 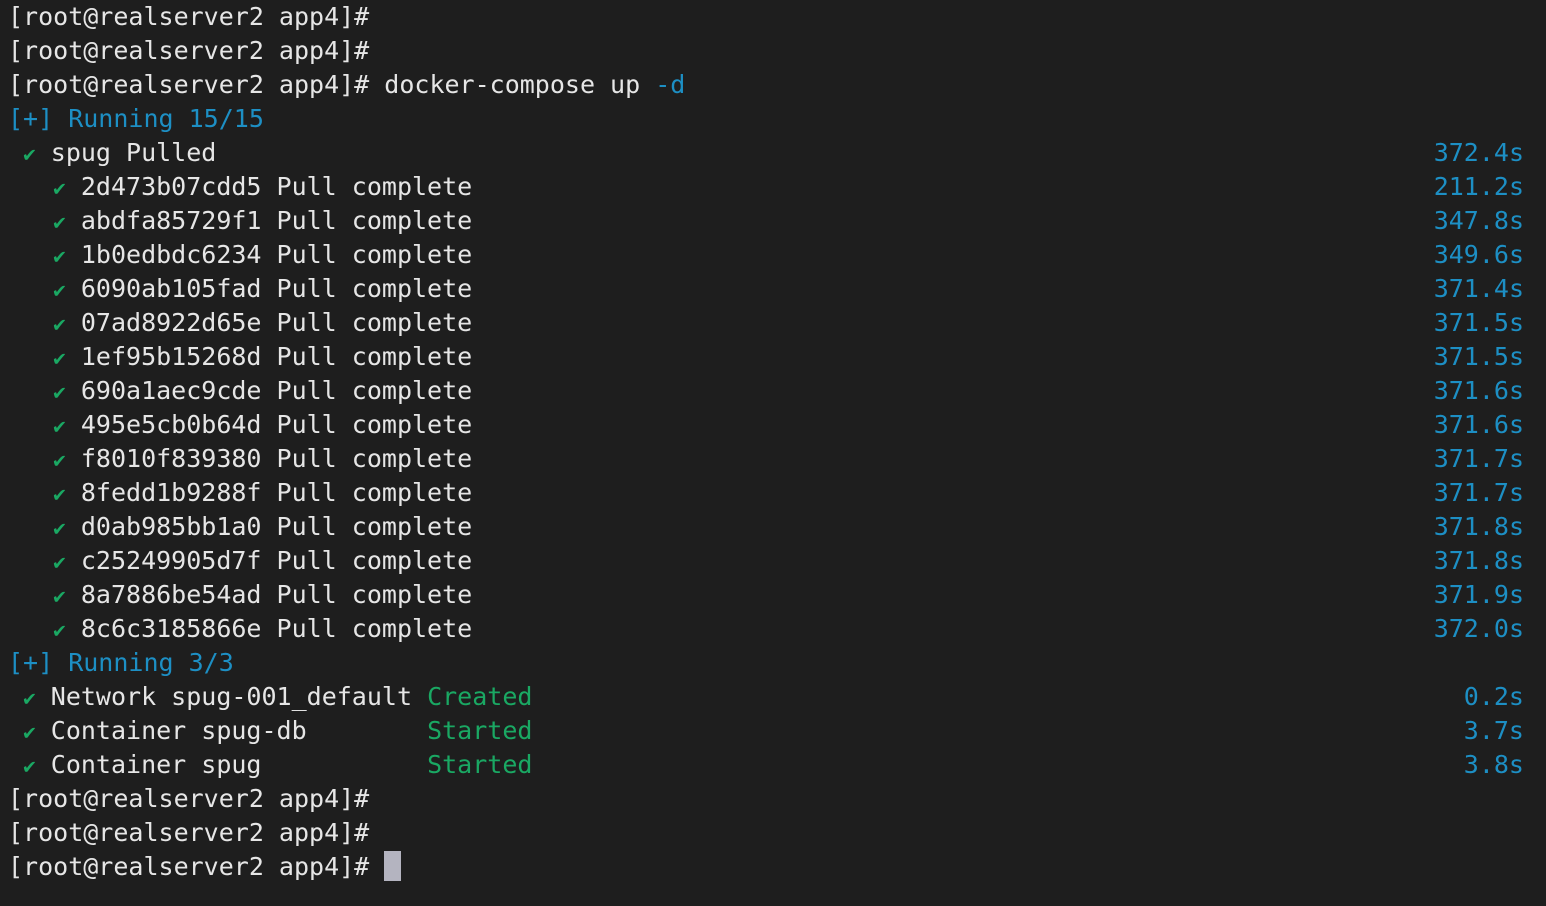 What do you see at coordinates (773, 153) in the screenshot?
I see `compose-pull-row: ✔ spug Pulled 372.4s` at bounding box center [773, 153].